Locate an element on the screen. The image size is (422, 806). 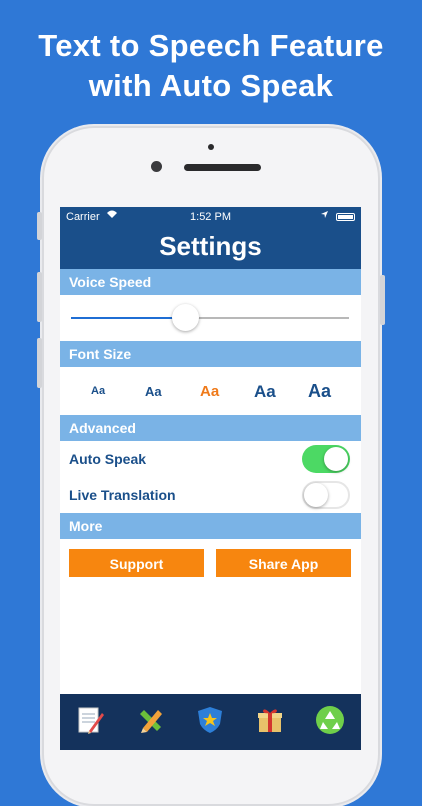
slider-track-filled is located at coordinates (128, 318).